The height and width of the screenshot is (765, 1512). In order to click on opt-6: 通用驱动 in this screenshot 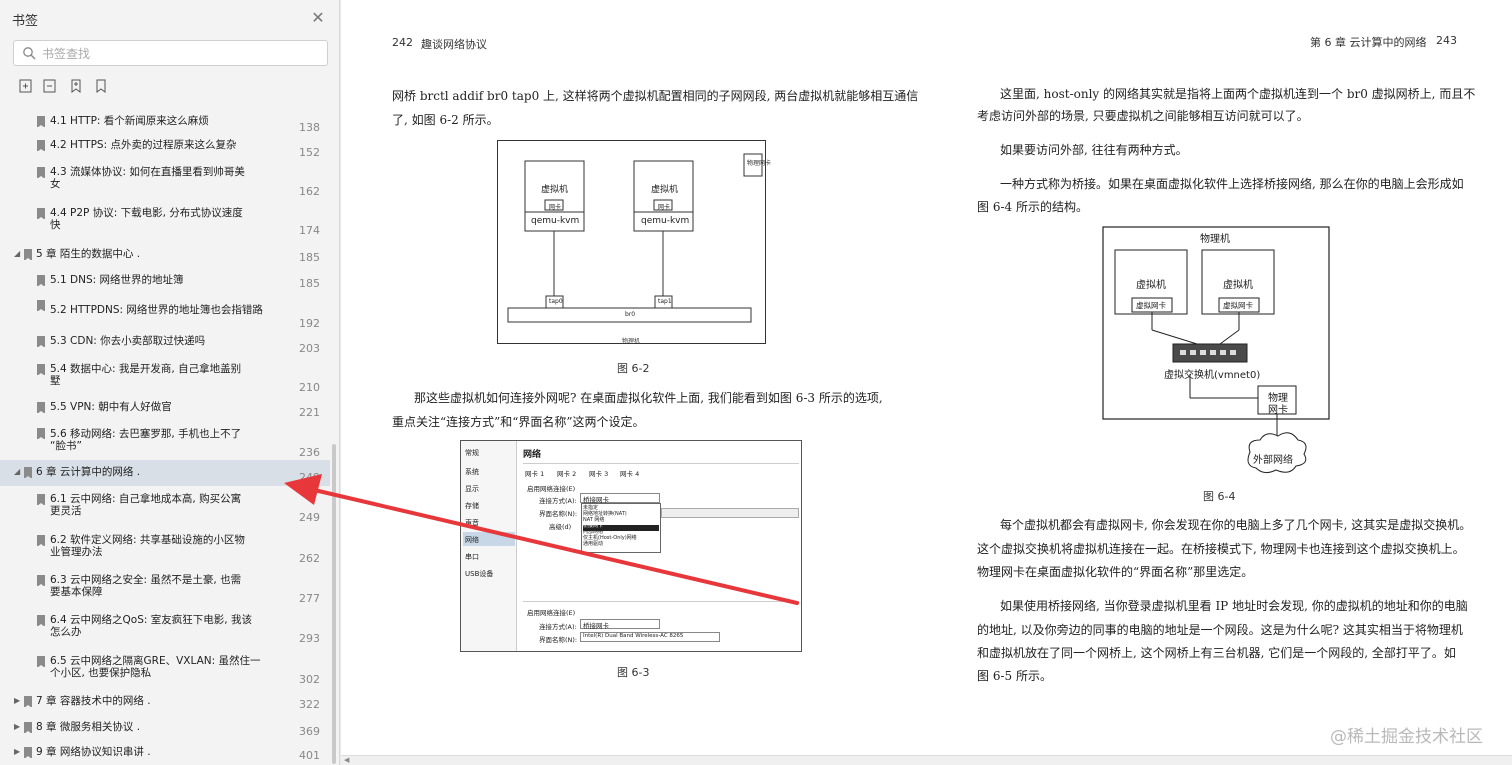, I will do `click(593, 544)`.